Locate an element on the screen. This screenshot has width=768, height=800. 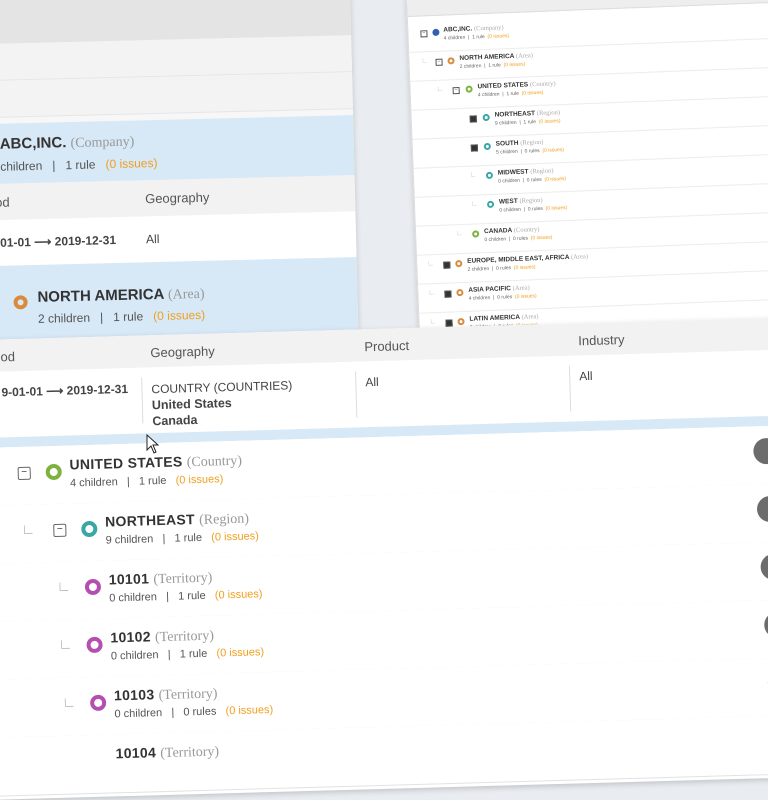
node-name: 10101 (Territory) is located at coordinates (161, 579).